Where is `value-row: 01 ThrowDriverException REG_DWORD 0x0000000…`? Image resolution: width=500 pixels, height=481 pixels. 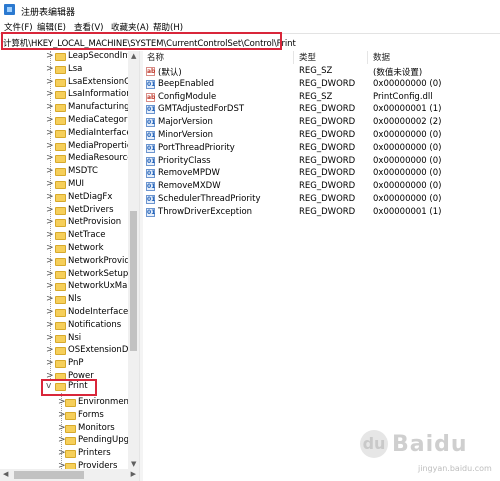
value-row: 01 ThrowDriverException REG_DWORD 0x0000000… is located at coordinates (321, 213).